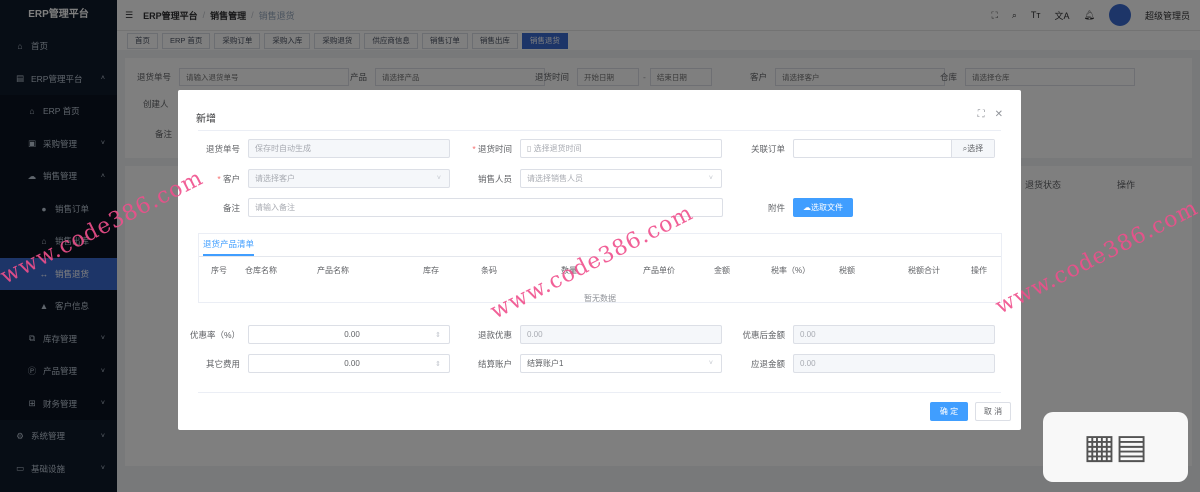  Describe the element at coordinates (924, 270) in the screenshot. I see `column-header: 税额合计` at that location.